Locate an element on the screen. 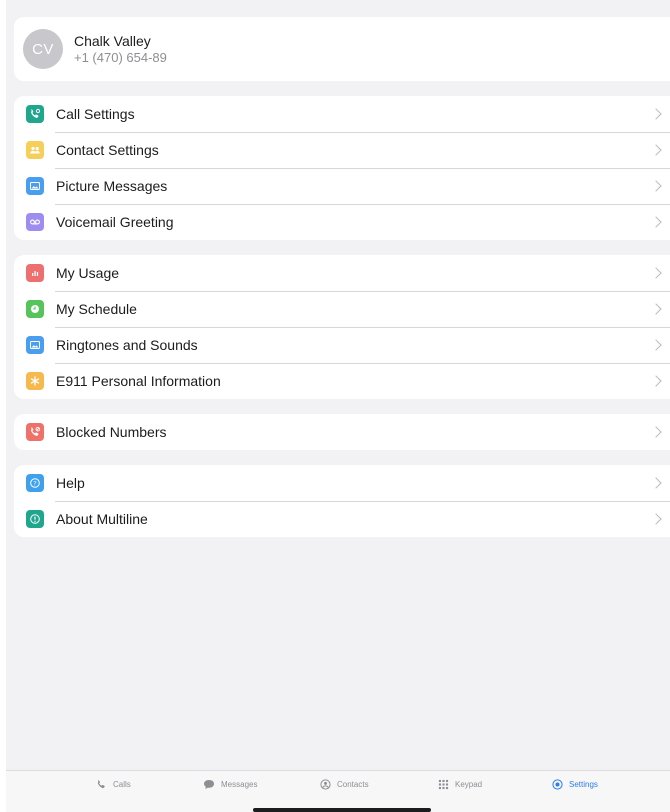 The height and width of the screenshot is (812, 670). help-label: Help is located at coordinates (70, 483).